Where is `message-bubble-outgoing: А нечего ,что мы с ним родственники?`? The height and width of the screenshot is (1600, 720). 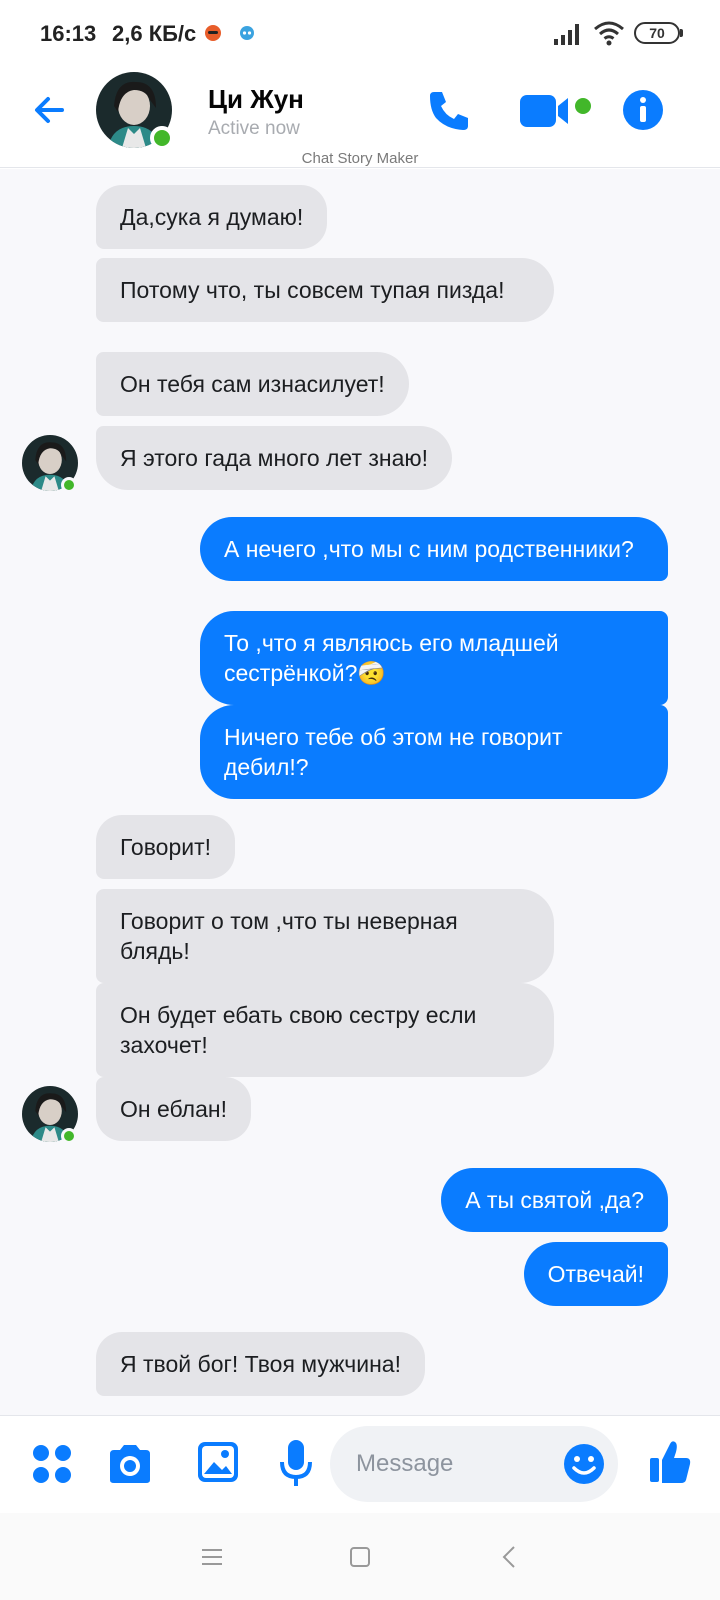 message-bubble-outgoing: А нечего ,что мы с ним родственники? is located at coordinates (434, 549).